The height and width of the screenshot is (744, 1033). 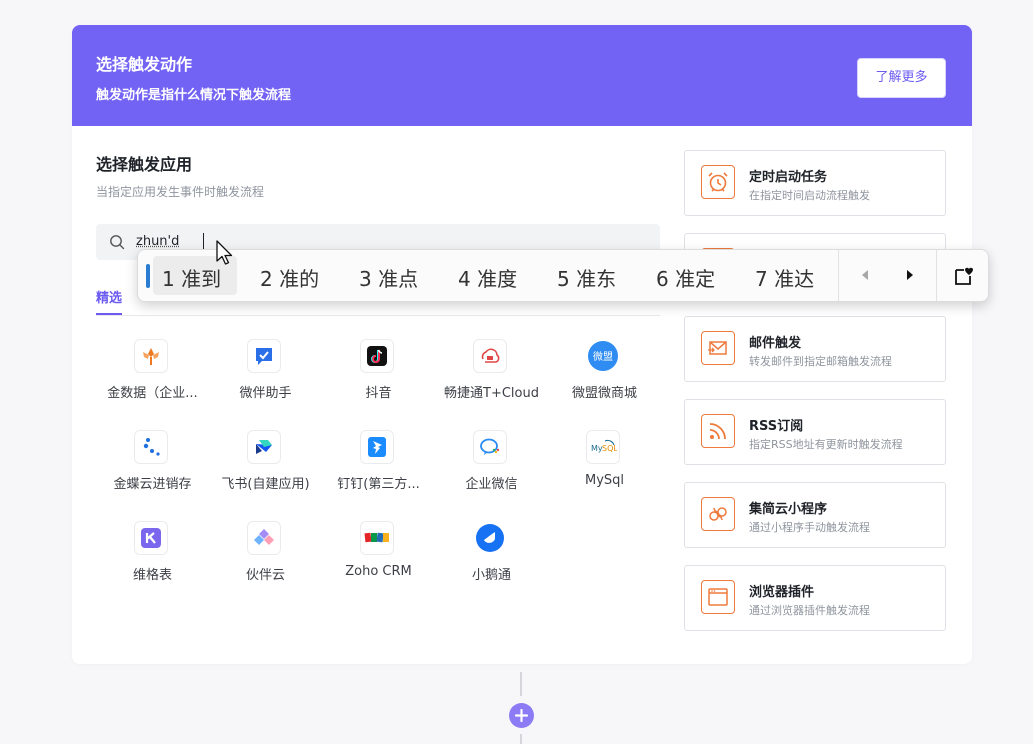 I want to click on trigger-desc: 通过浏览器插件触发流程, so click(x=809, y=610).